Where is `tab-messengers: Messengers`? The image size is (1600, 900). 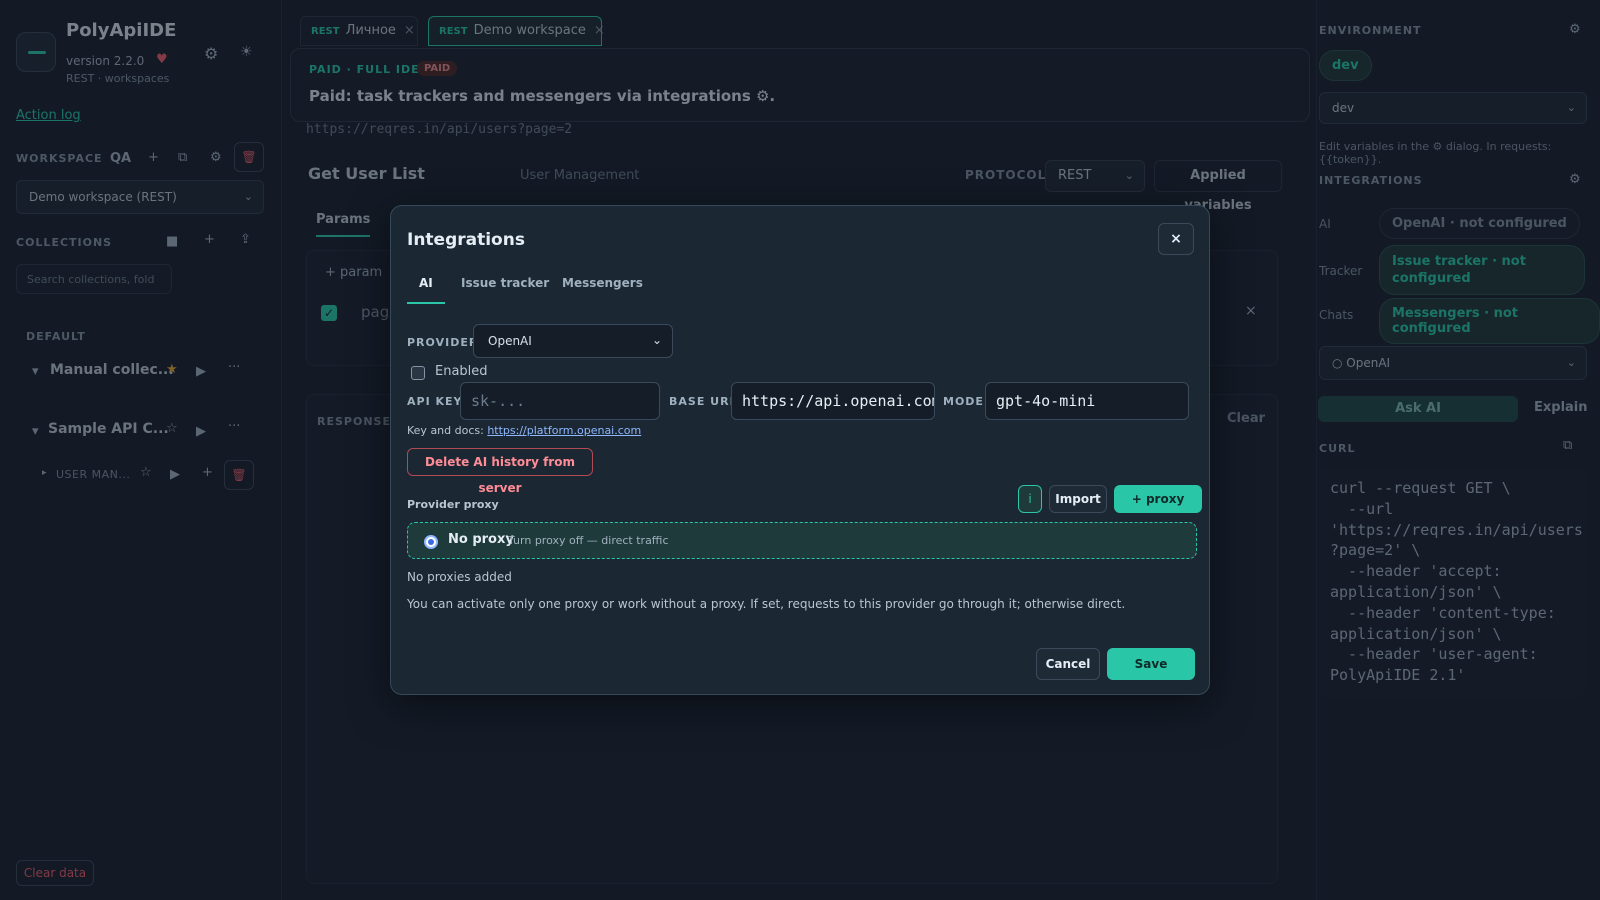
tab-messengers: Messengers is located at coordinates (602, 289).